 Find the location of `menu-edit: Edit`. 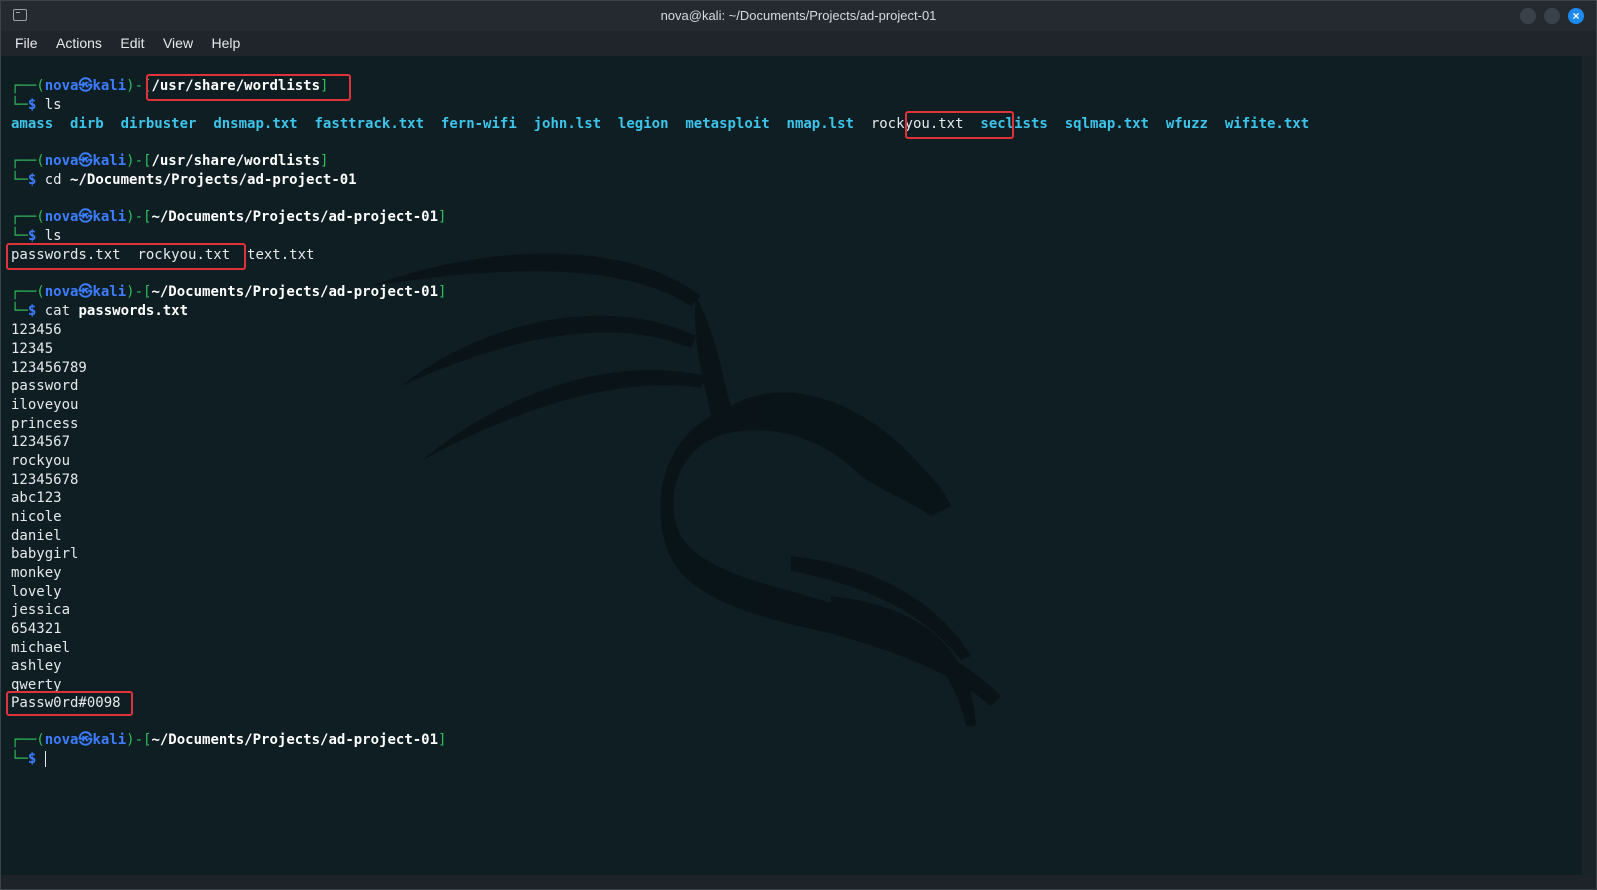

menu-edit: Edit is located at coordinates (132, 41).